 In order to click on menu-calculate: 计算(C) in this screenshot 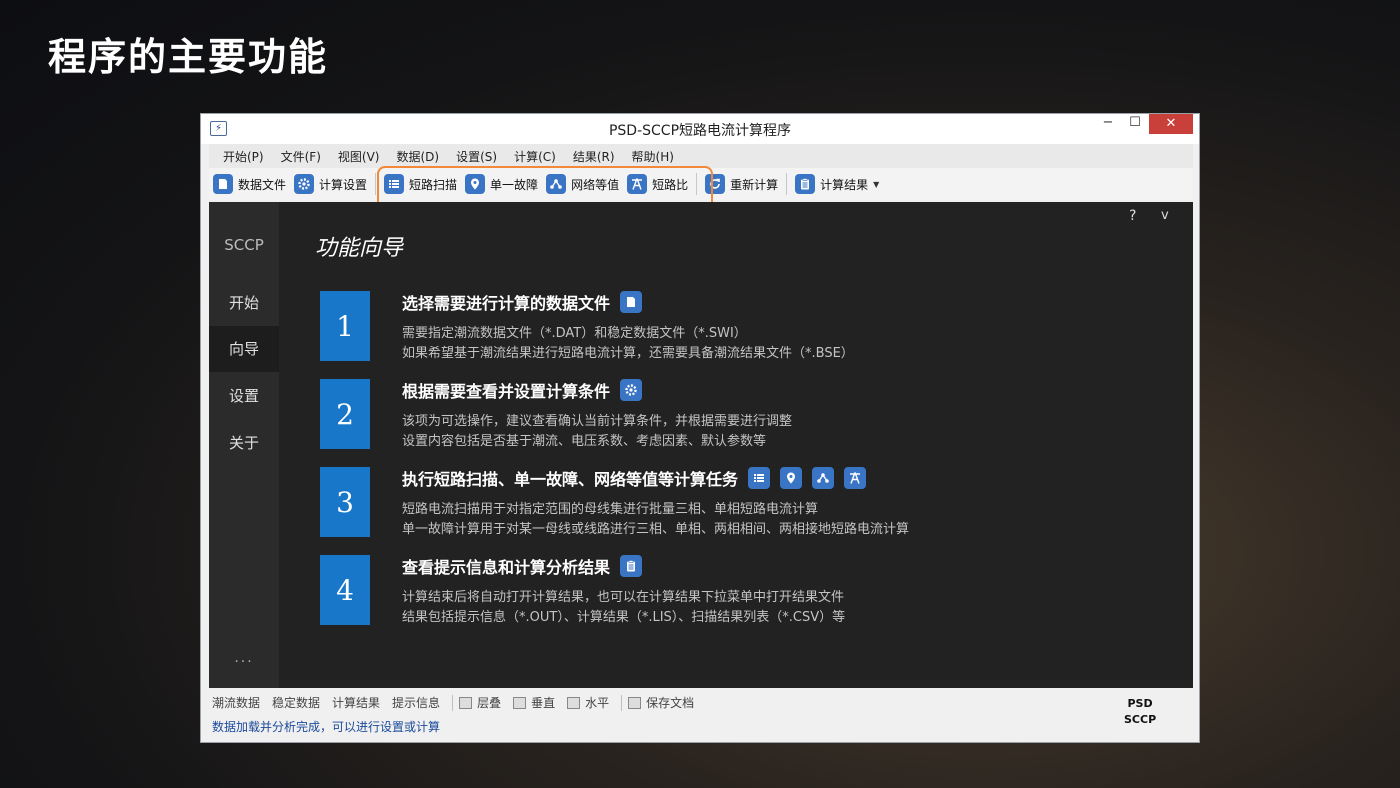, I will do `click(535, 156)`.